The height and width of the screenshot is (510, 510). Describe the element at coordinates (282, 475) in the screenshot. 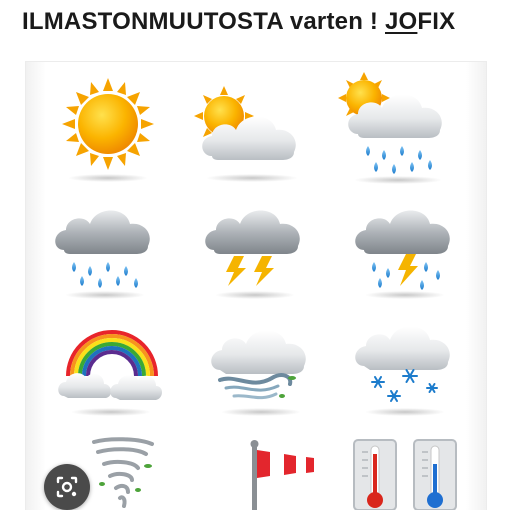

I see `windsock-icon` at that location.